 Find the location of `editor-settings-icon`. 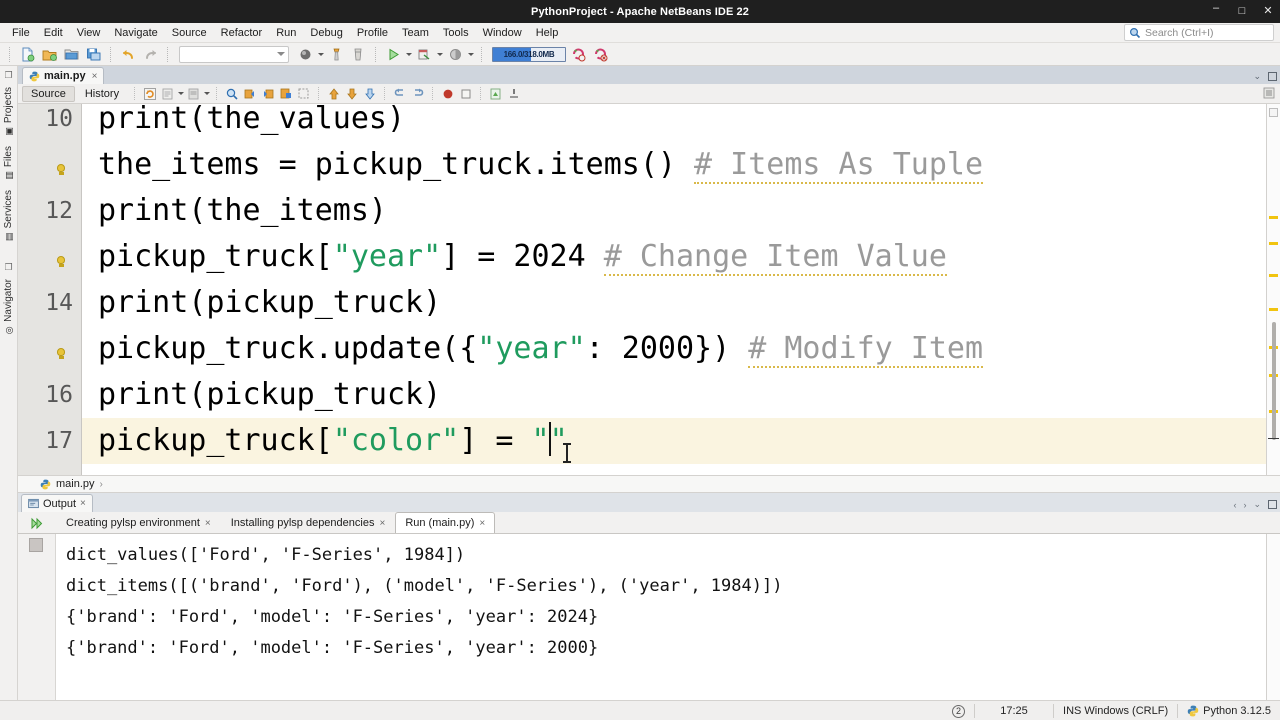

editor-settings-icon is located at coordinates (1269, 94).